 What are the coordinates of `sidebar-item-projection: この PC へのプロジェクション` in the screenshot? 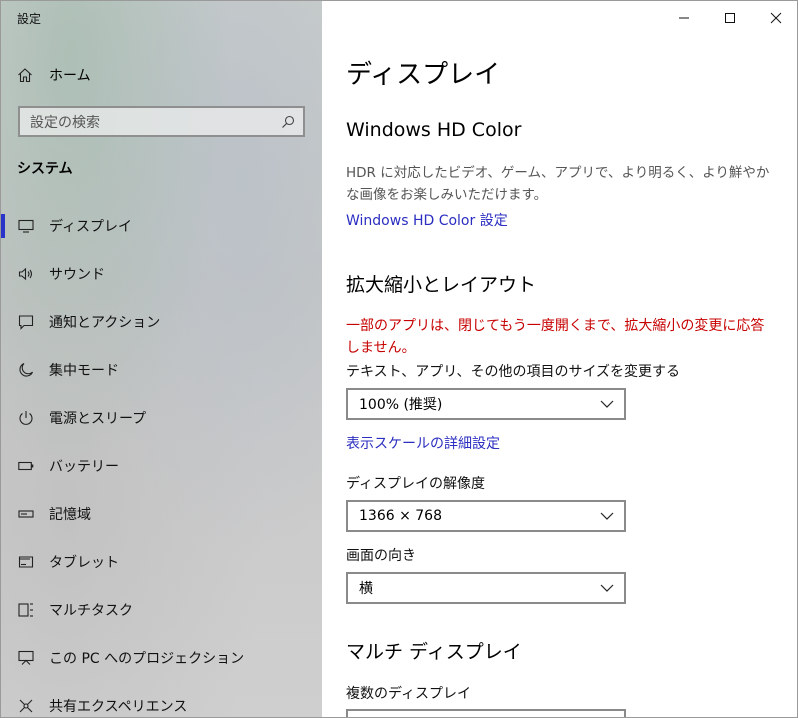 It's located at (161, 658).